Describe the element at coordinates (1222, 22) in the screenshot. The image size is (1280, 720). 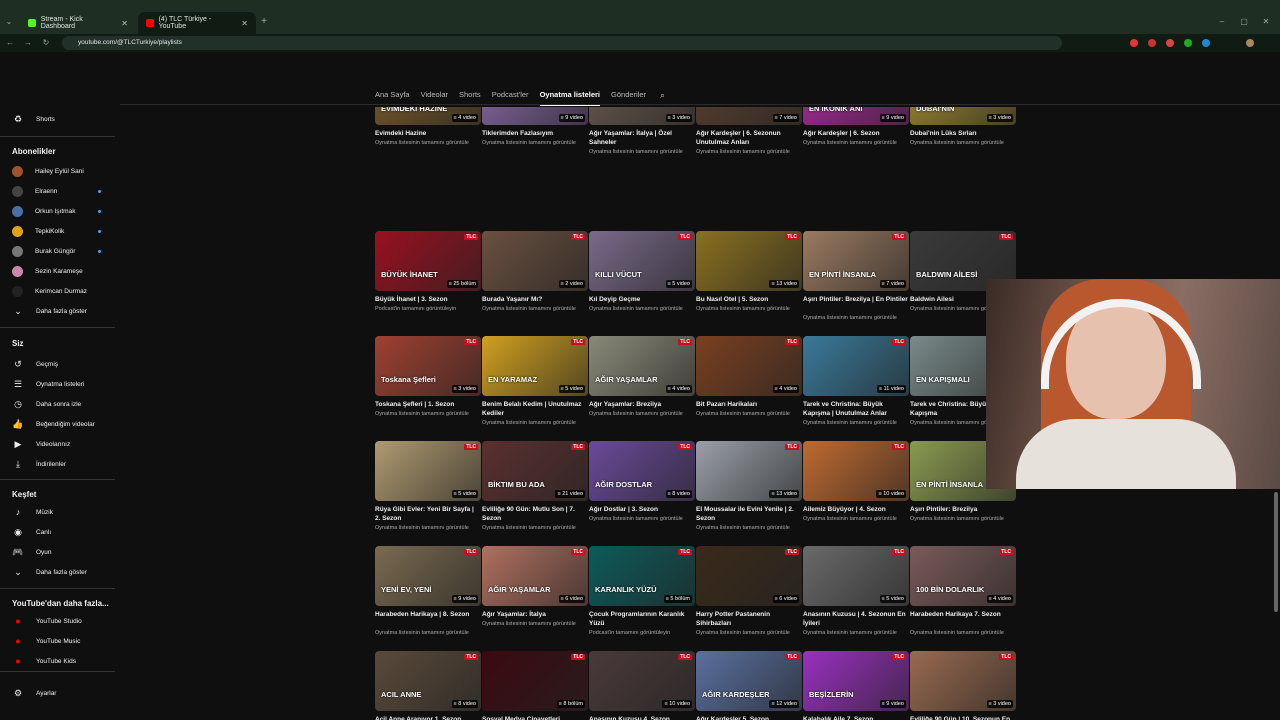
I see `minimize-icon: –` at that location.